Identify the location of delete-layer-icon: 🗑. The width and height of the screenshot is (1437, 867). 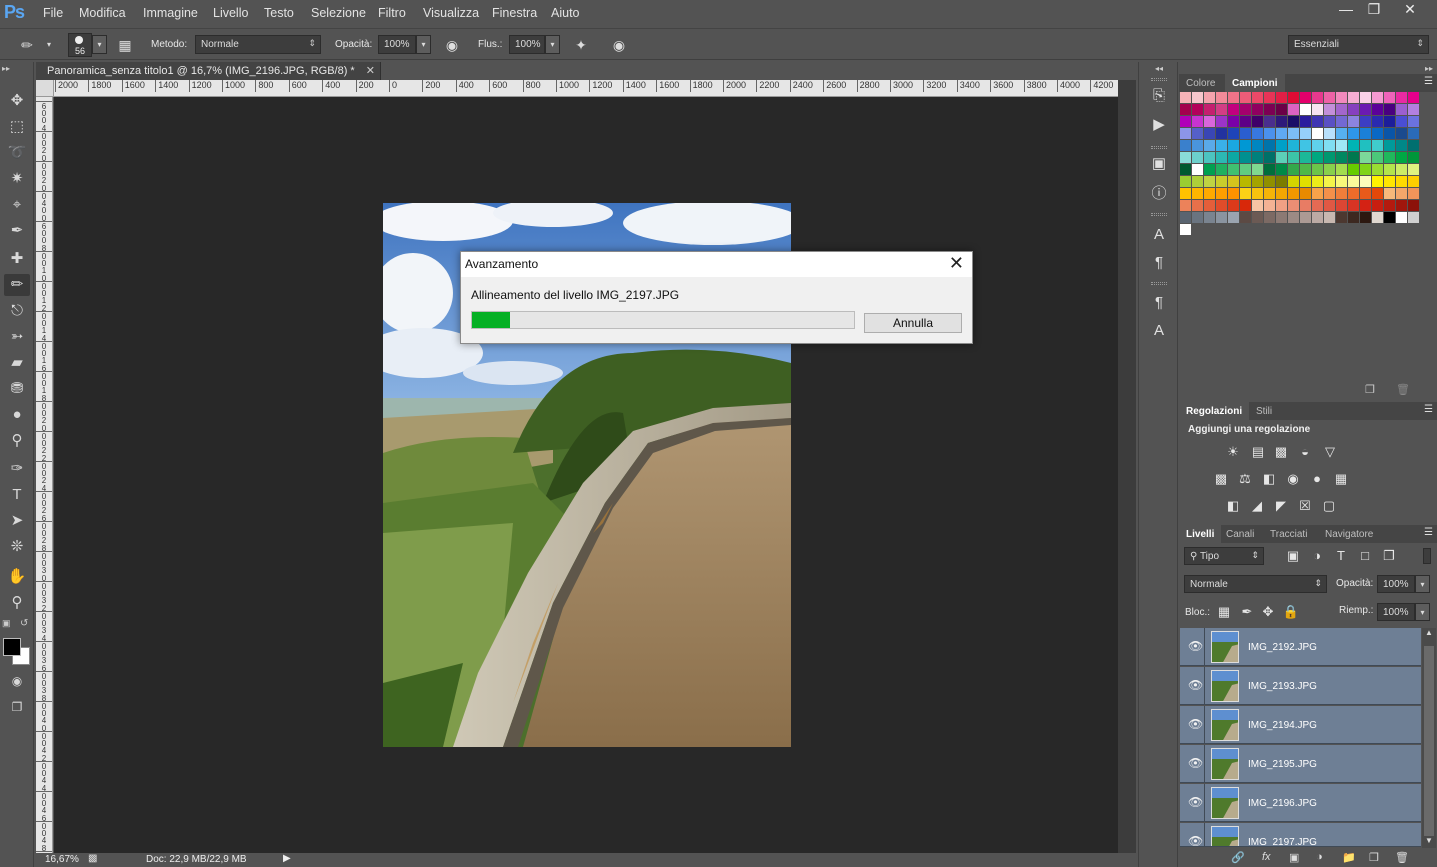
(1402, 857).